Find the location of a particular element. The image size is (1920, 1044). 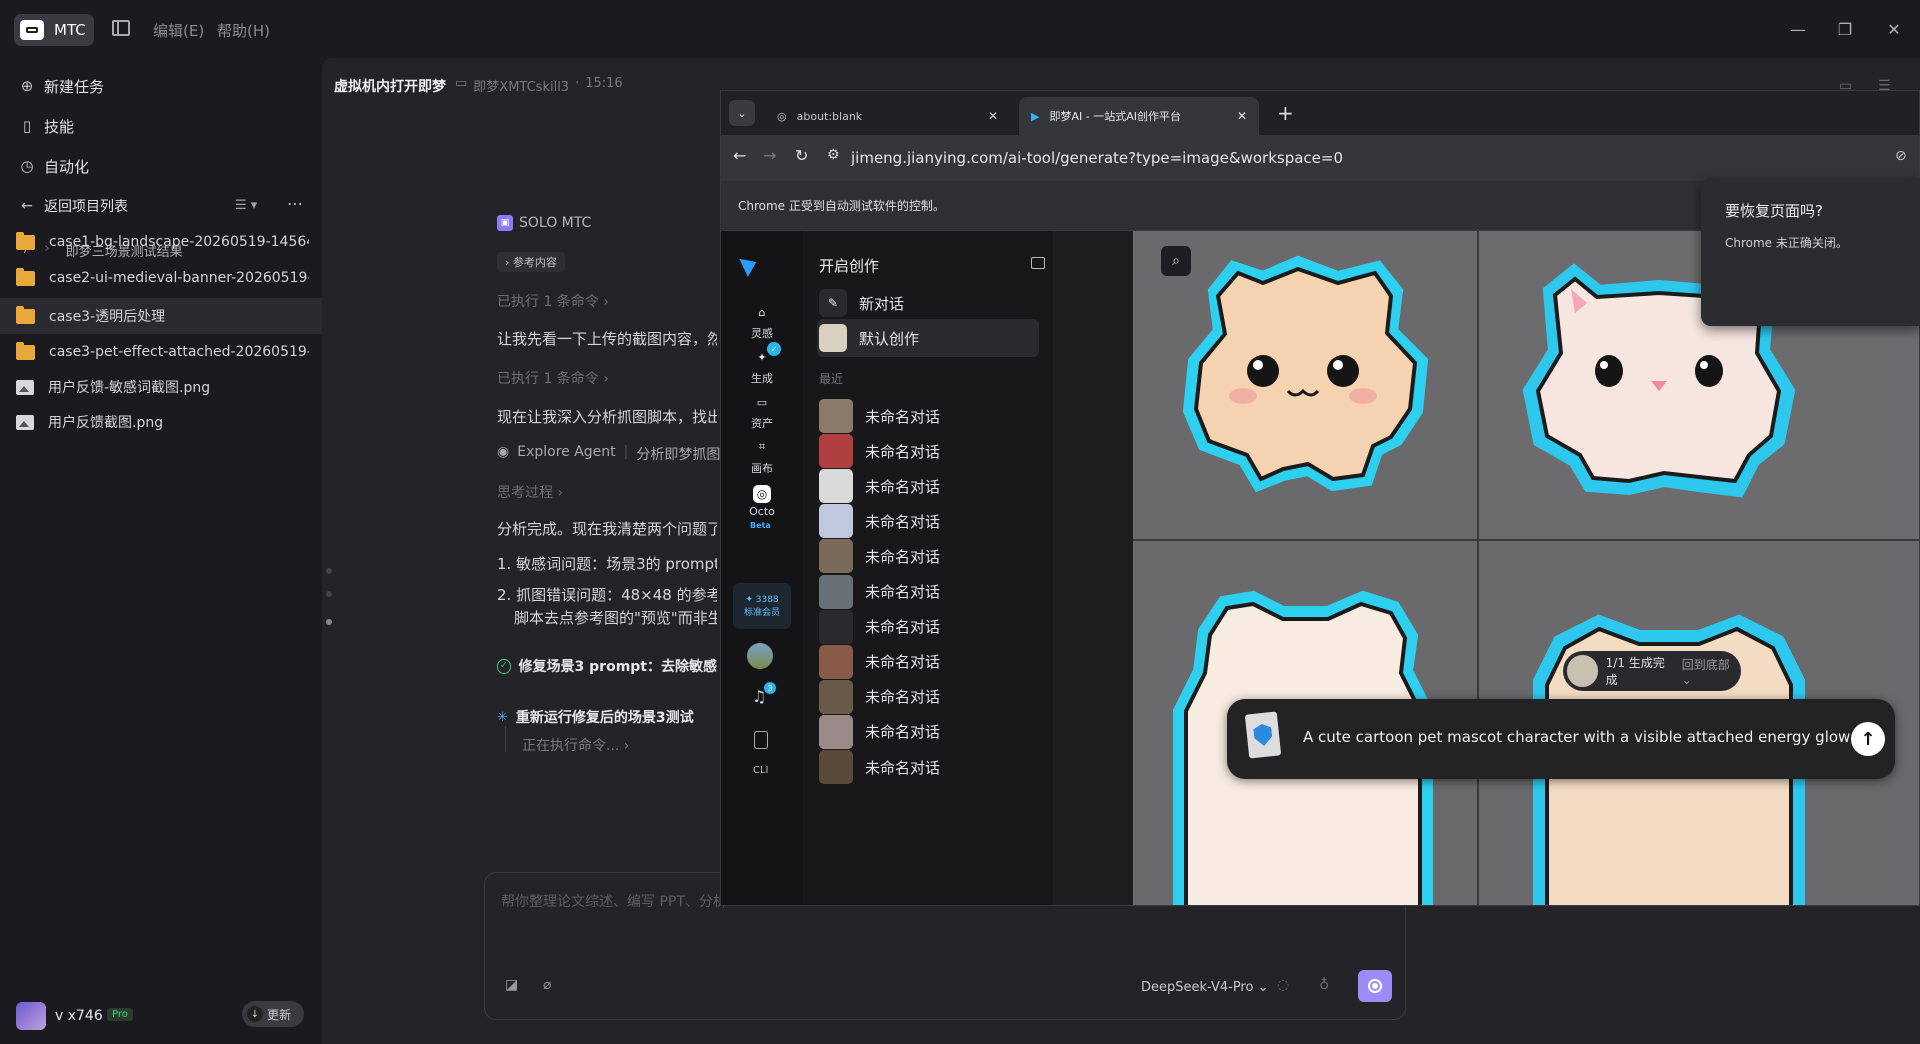

file-row: case3-透明后处理 is located at coordinates (161, 316).